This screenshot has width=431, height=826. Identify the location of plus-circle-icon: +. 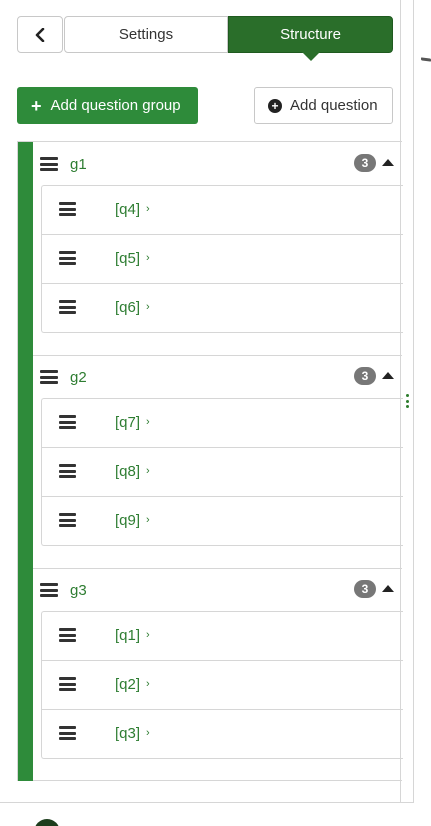
(275, 105).